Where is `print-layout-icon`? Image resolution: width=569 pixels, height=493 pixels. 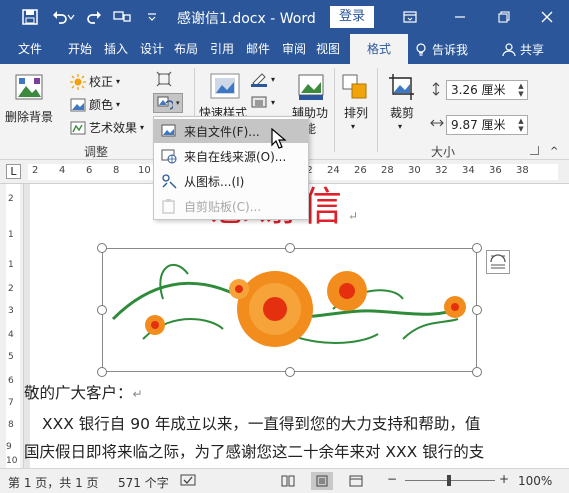
print-layout-icon is located at coordinates (322, 481).